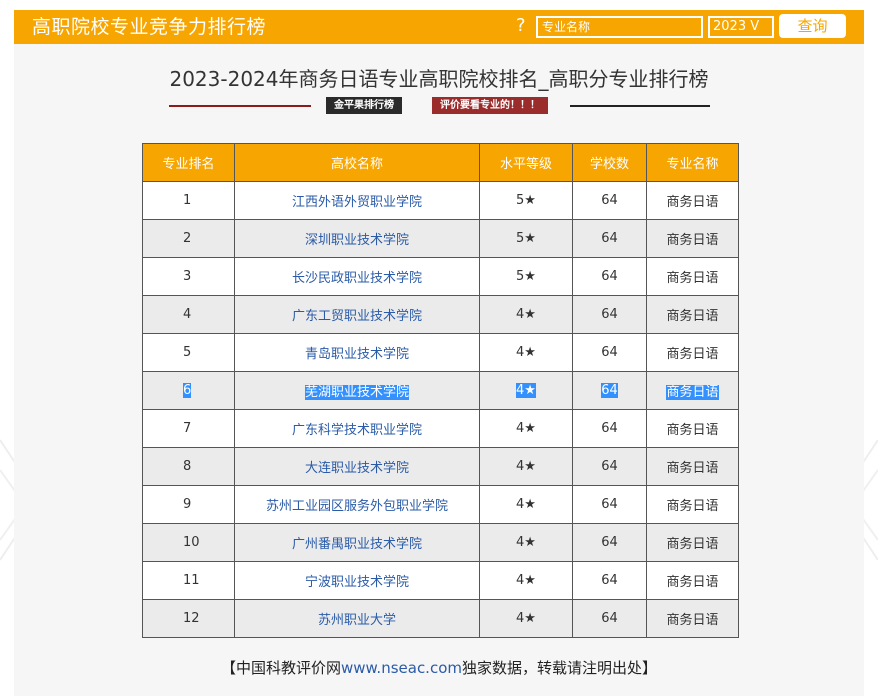  I want to click on divider-left, so click(240, 106).